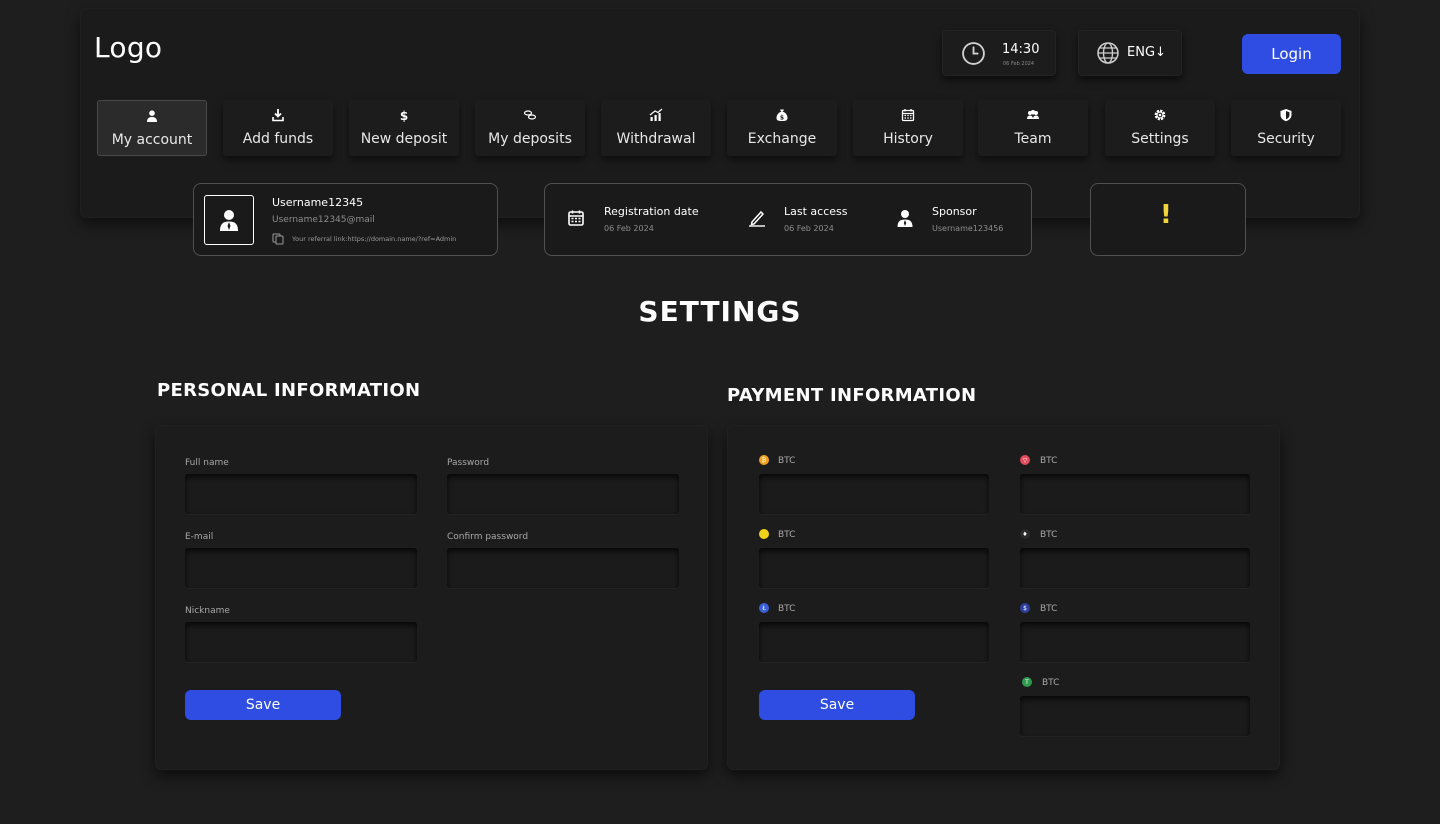 This screenshot has width=1440, height=824. What do you see at coordinates (1021, 49) in the screenshot?
I see `clock-time: 14:30` at bounding box center [1021, 49].